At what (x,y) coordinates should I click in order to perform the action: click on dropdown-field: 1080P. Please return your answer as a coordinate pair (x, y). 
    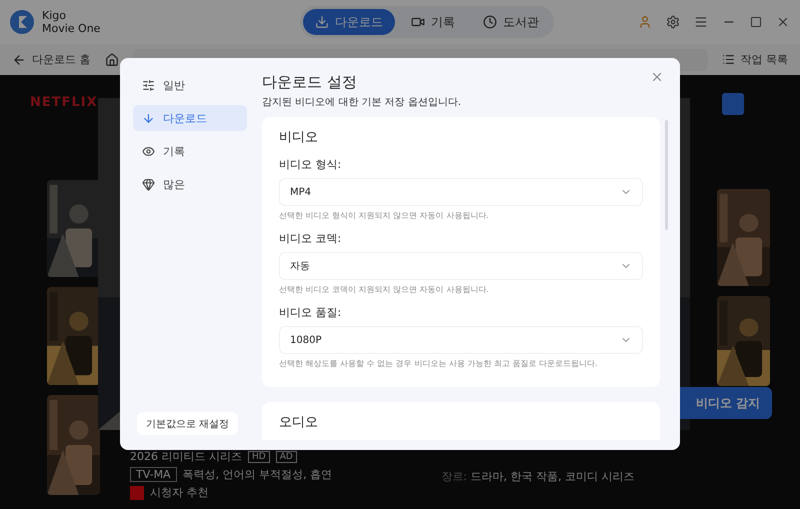
    Looking at the image, I should click on (461, 340).